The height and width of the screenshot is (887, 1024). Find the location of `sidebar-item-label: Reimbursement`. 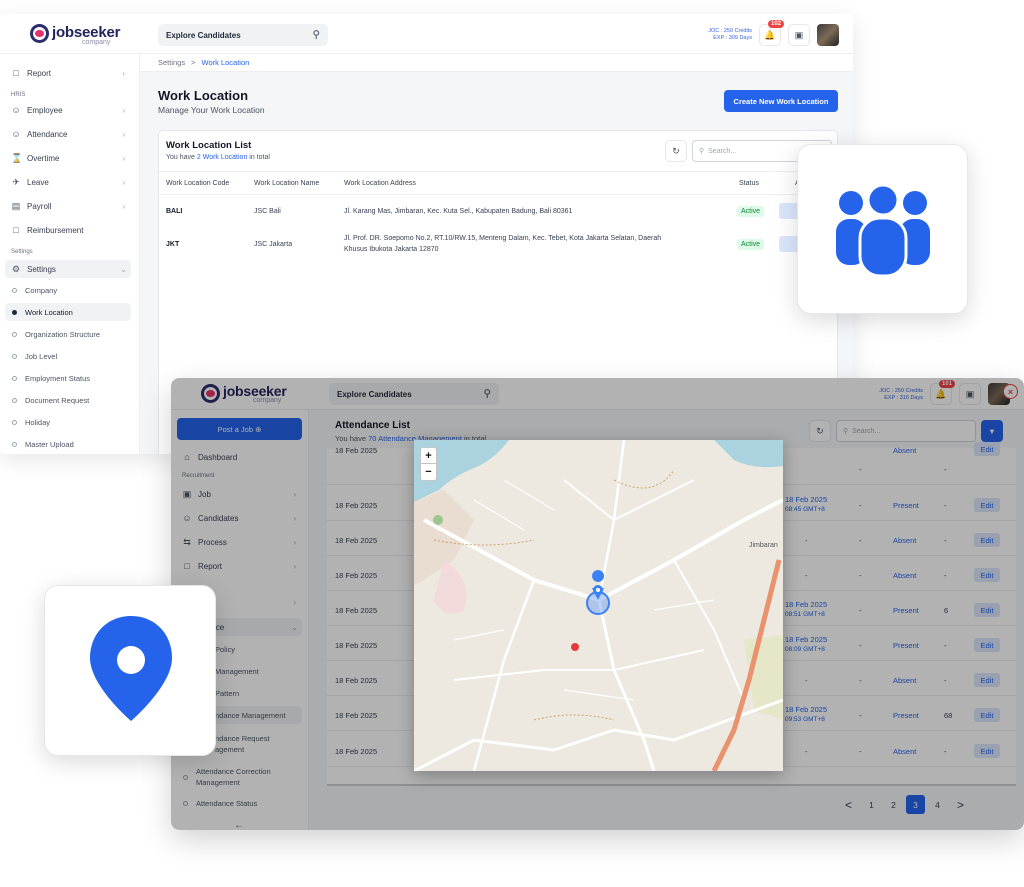

sidebar-item-label: Reimbursement is located at coordinates (55, 230).